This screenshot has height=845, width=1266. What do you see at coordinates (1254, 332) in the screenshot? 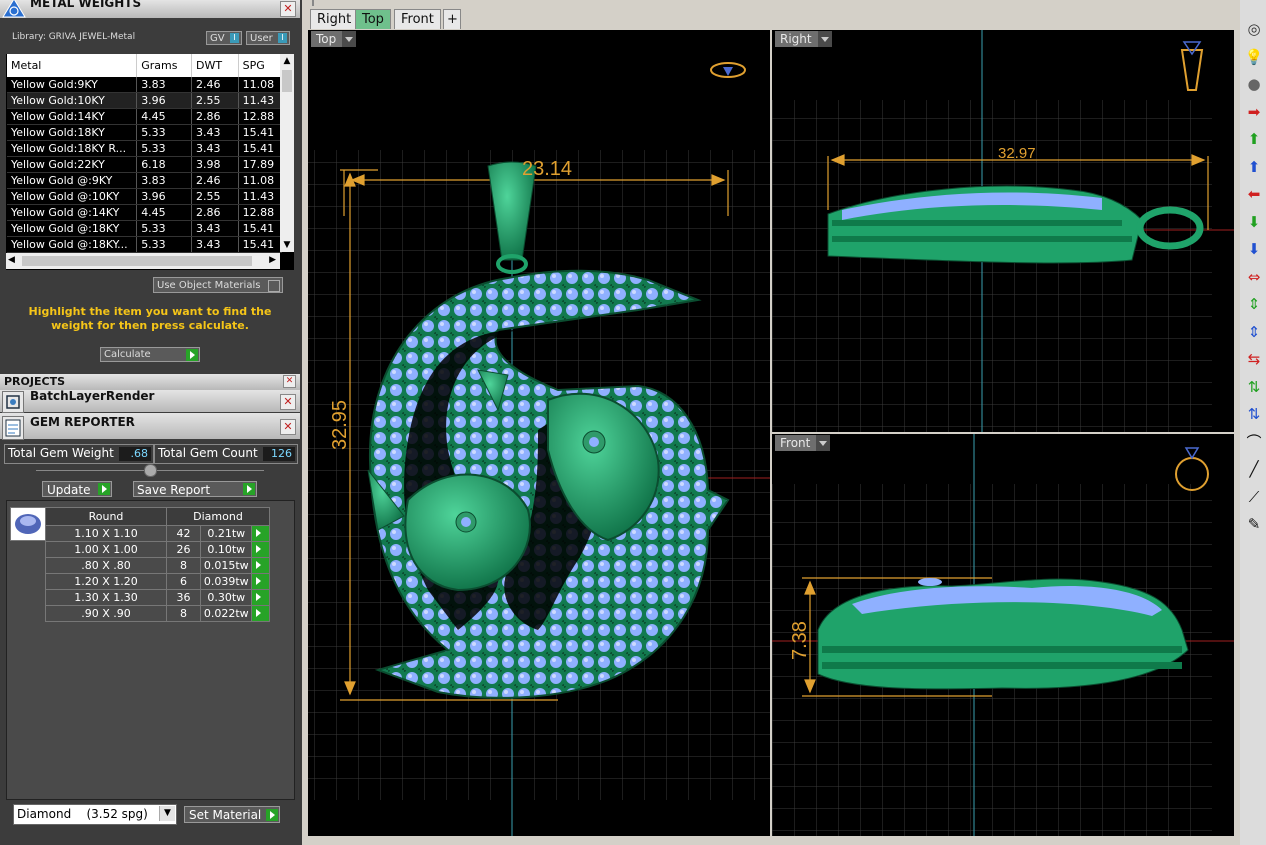
I see `double-arrow-blue-icon: ⇕` at bounding box center [1254, 332].